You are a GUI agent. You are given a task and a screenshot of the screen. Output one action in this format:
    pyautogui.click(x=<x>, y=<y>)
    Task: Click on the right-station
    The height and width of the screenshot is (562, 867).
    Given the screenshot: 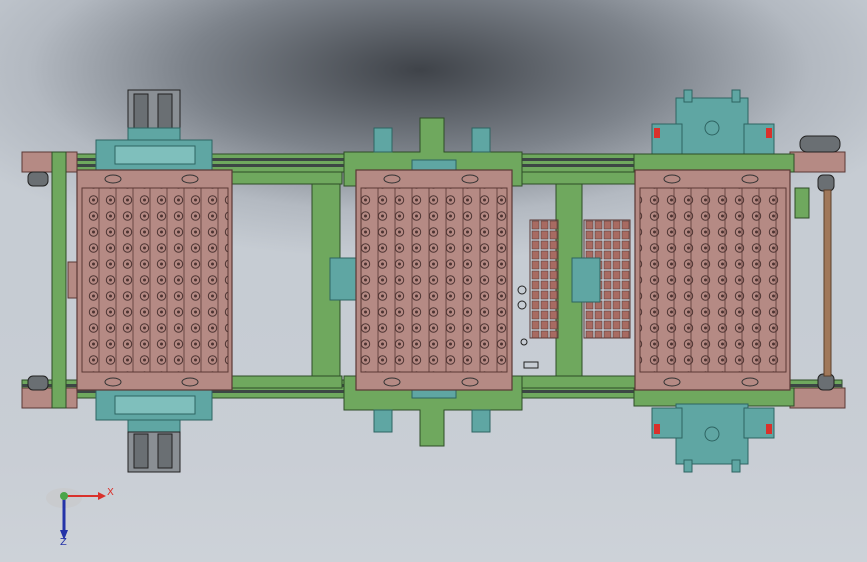 What is the action you would take?
    pyautogui.click(x=714, y=281)
    